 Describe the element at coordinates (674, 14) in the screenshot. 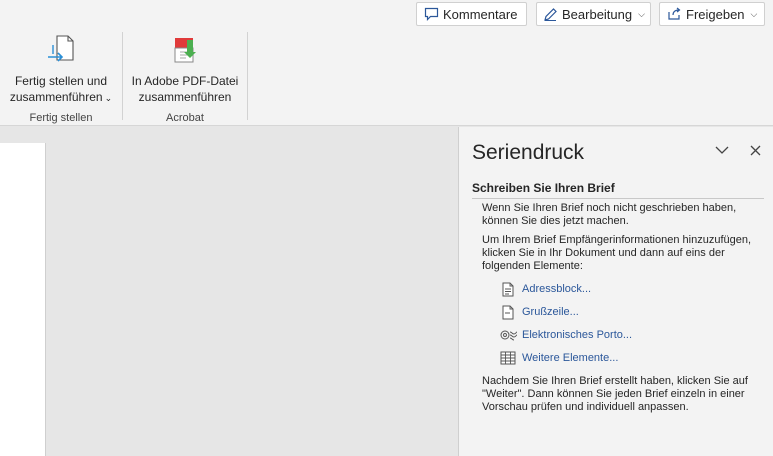

I see `share-icon` at that location.